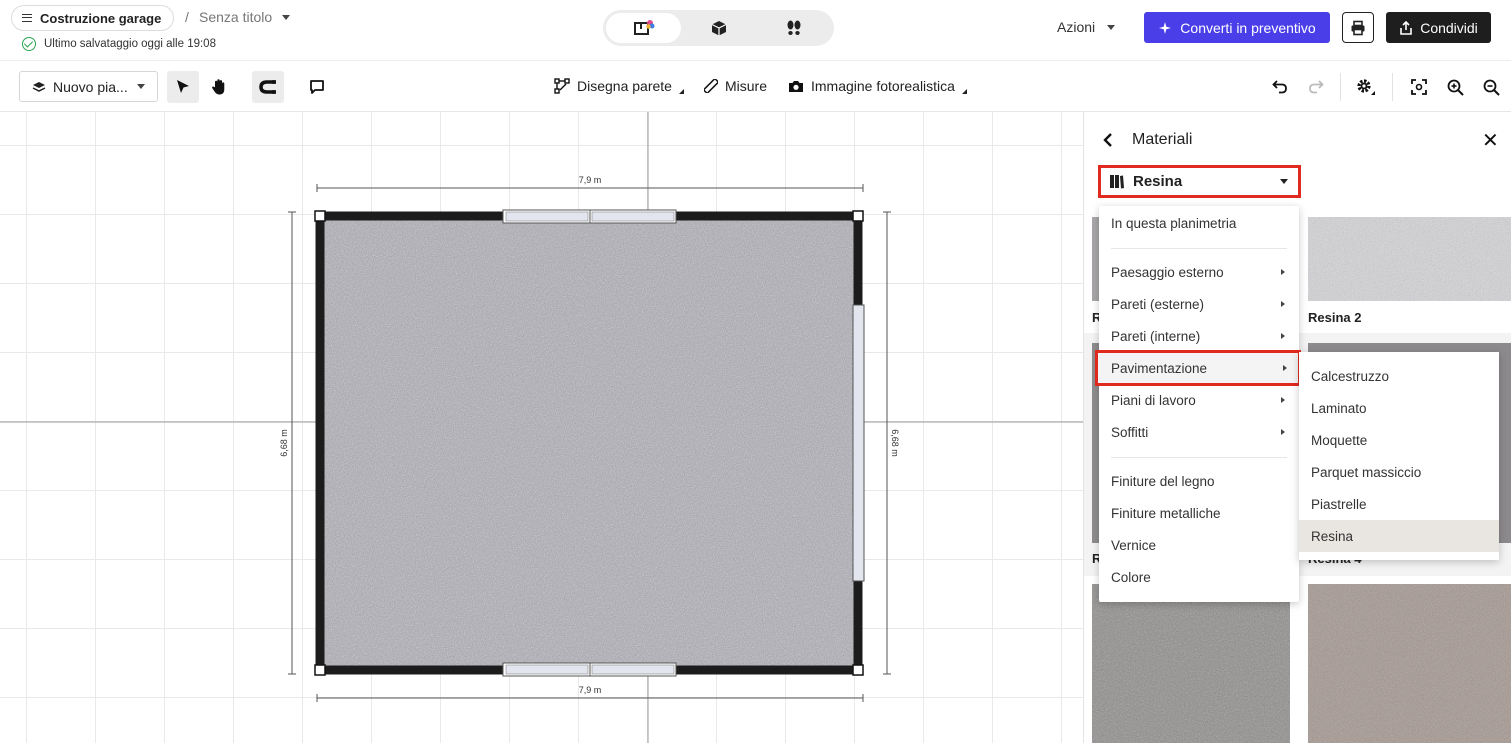 This screenshot has height=743, width=1511. Describe the element at coordinates (1284, 181) in the screenshot. I see `chevron-down-icon` at that location.